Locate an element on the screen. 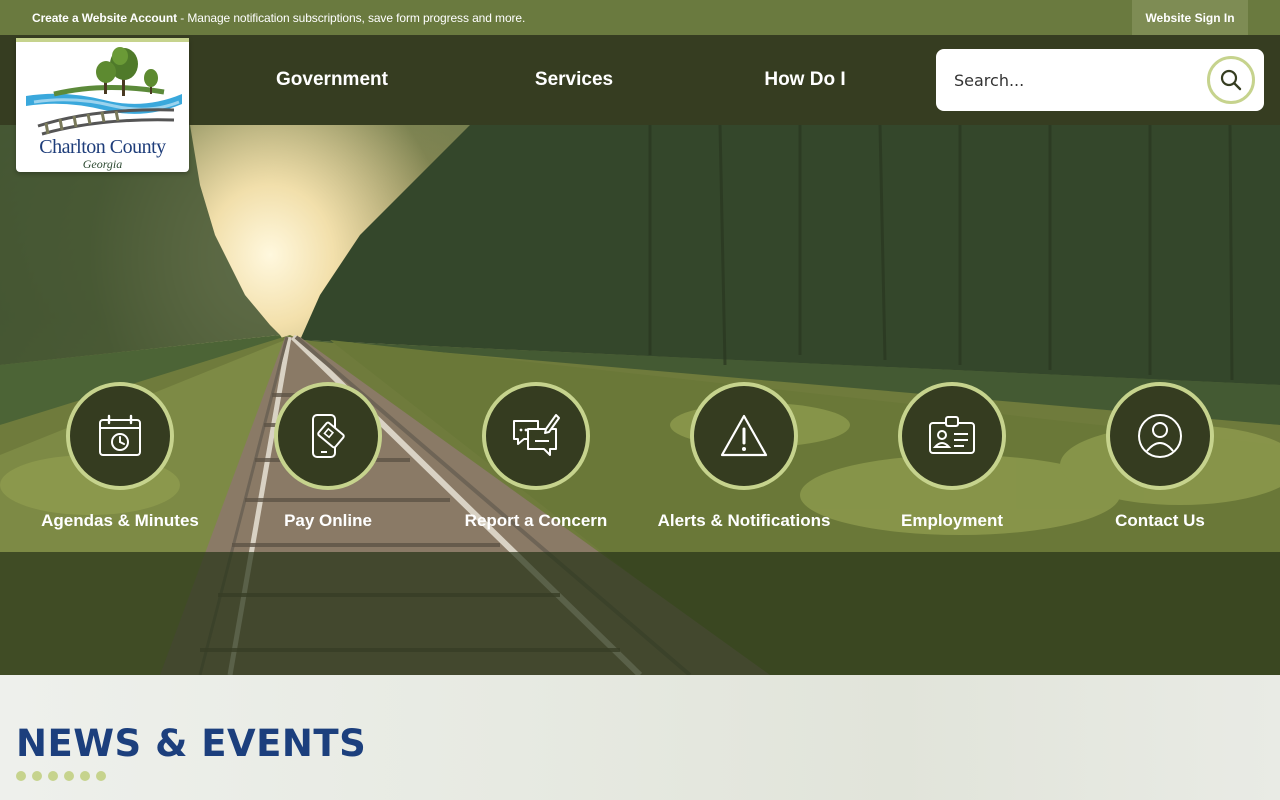 This screenshot has height=800, width=1280. nav-how-do-i: How Do I is located at coordinates (805, 80).